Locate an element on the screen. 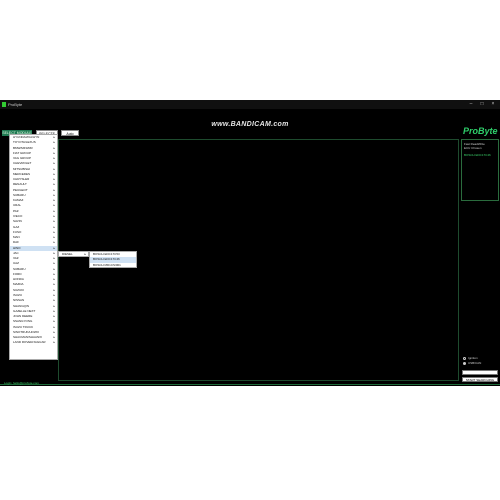 The image size is (500, 500). menu-item-label: SHACMAN/SHAANXI is located at coordinates (28, 337).